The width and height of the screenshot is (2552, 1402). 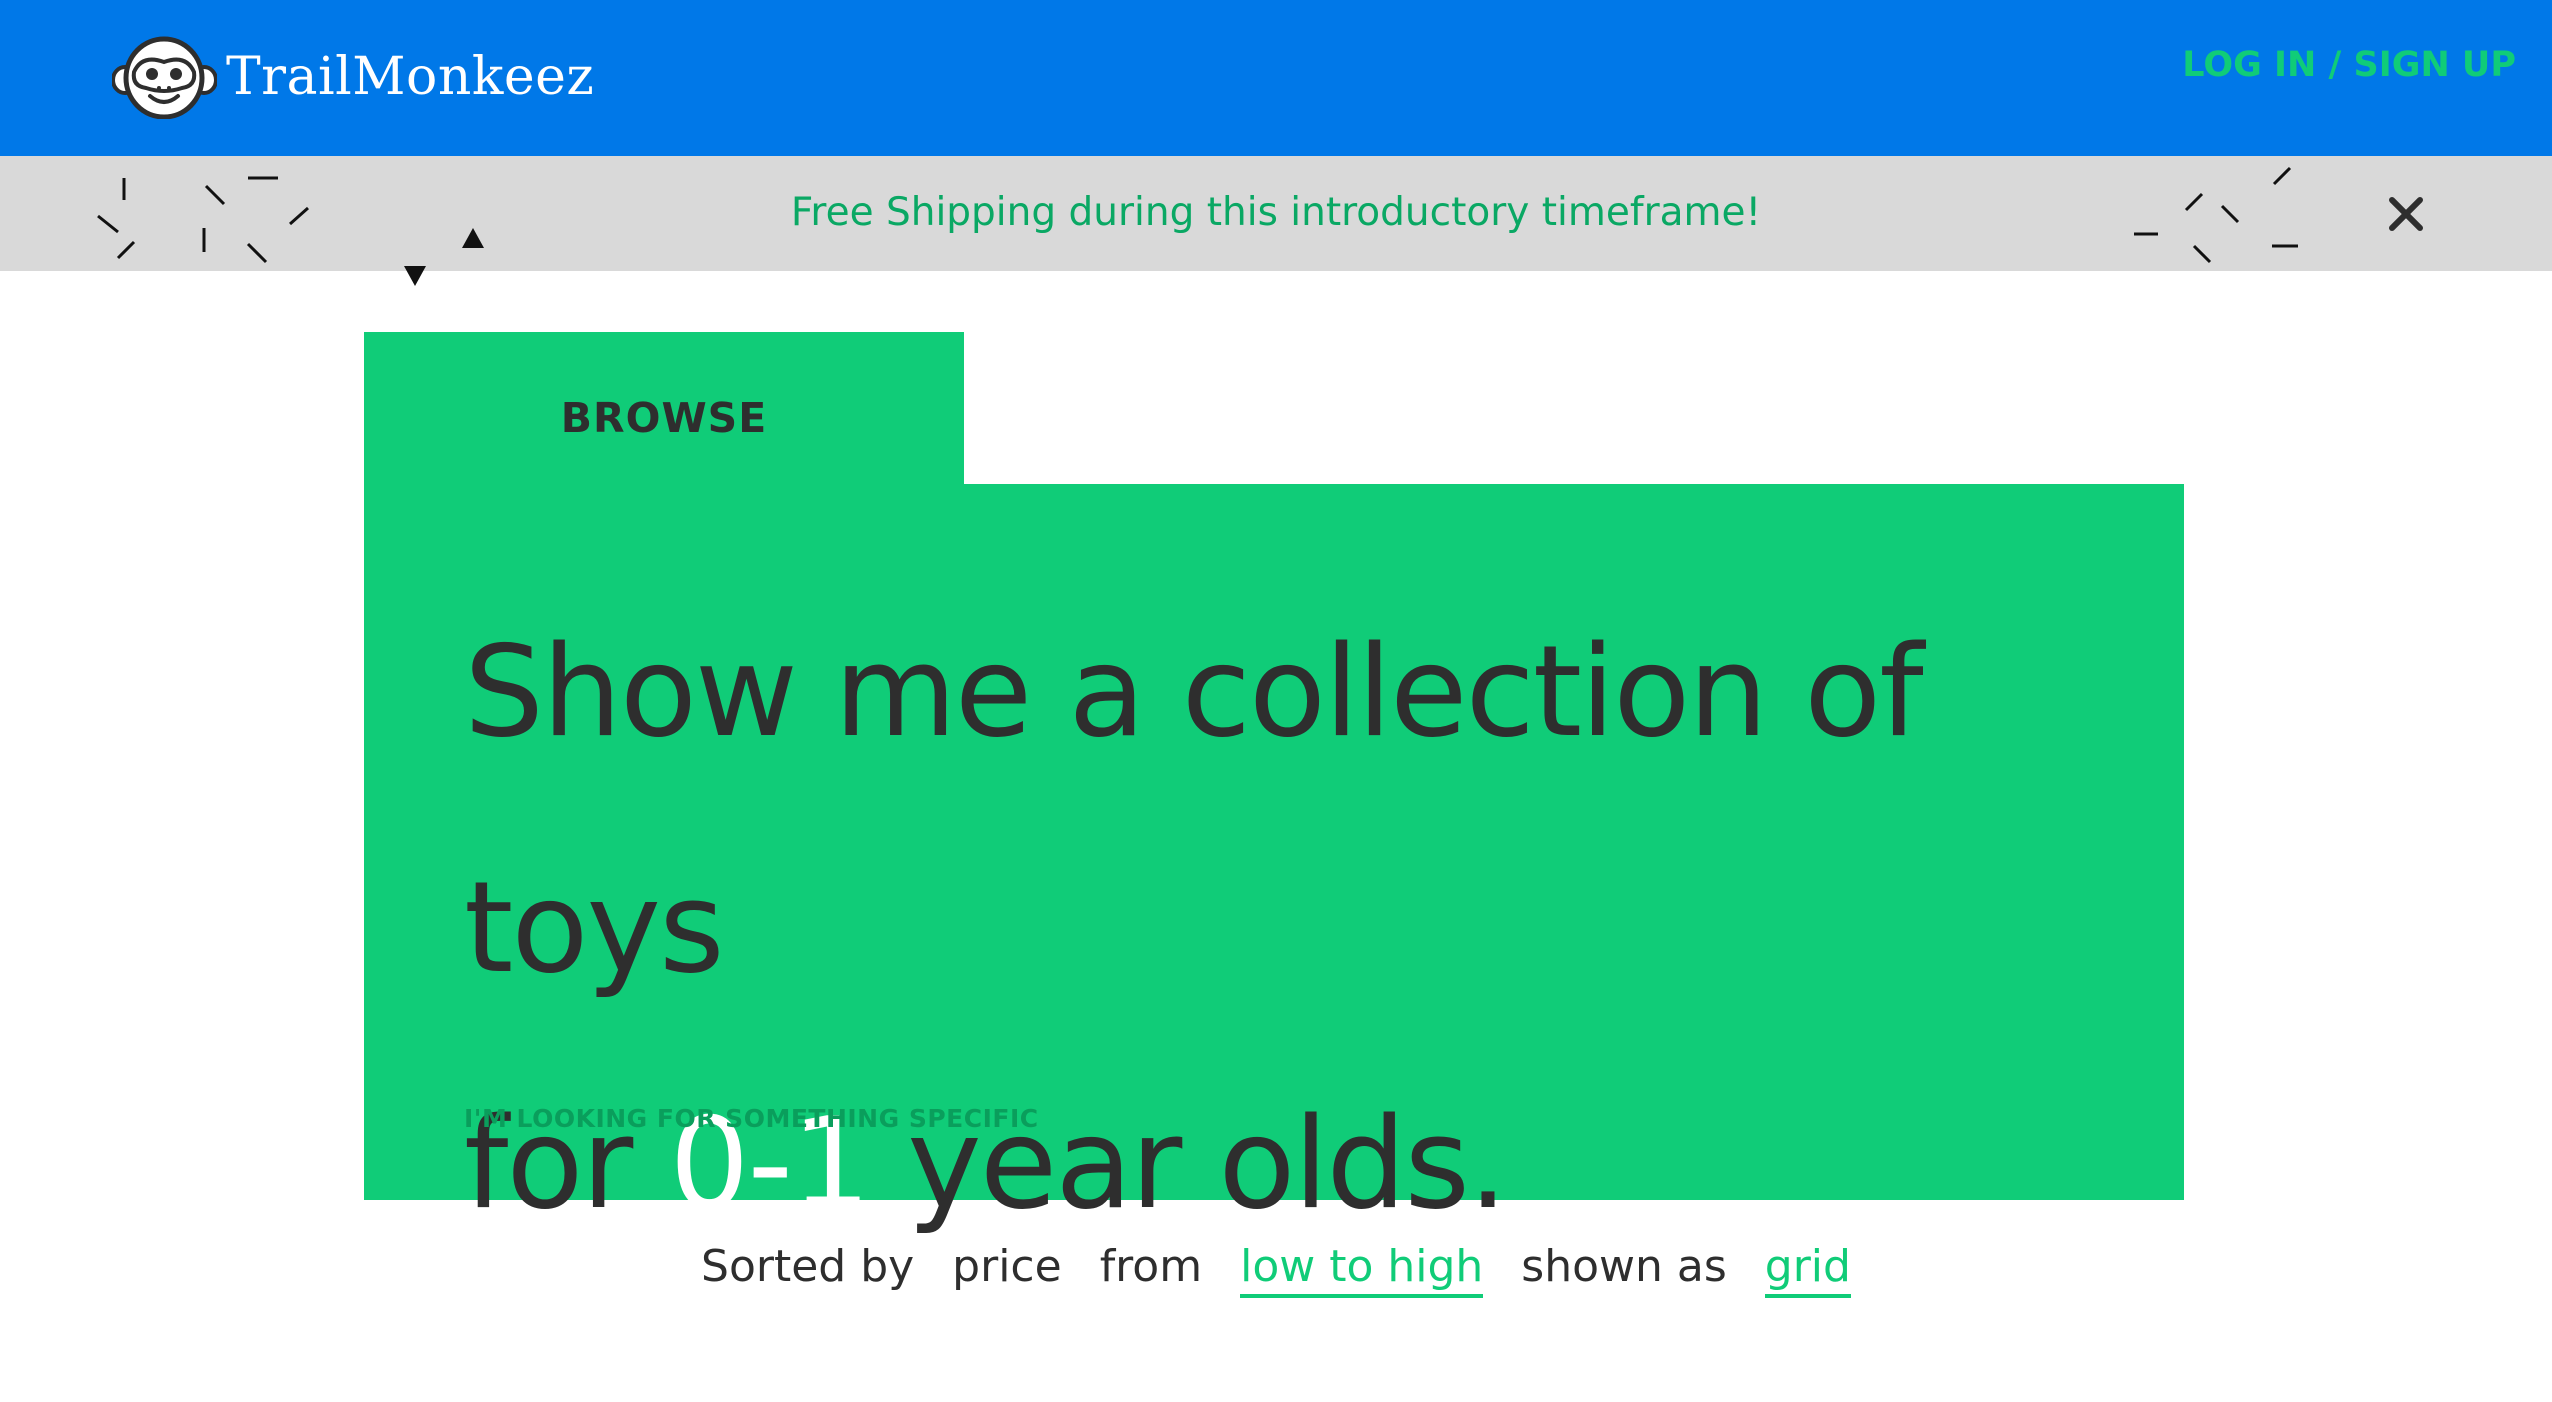 I want to click on browse-tab: BROWSE, so click(x=664, y=412).